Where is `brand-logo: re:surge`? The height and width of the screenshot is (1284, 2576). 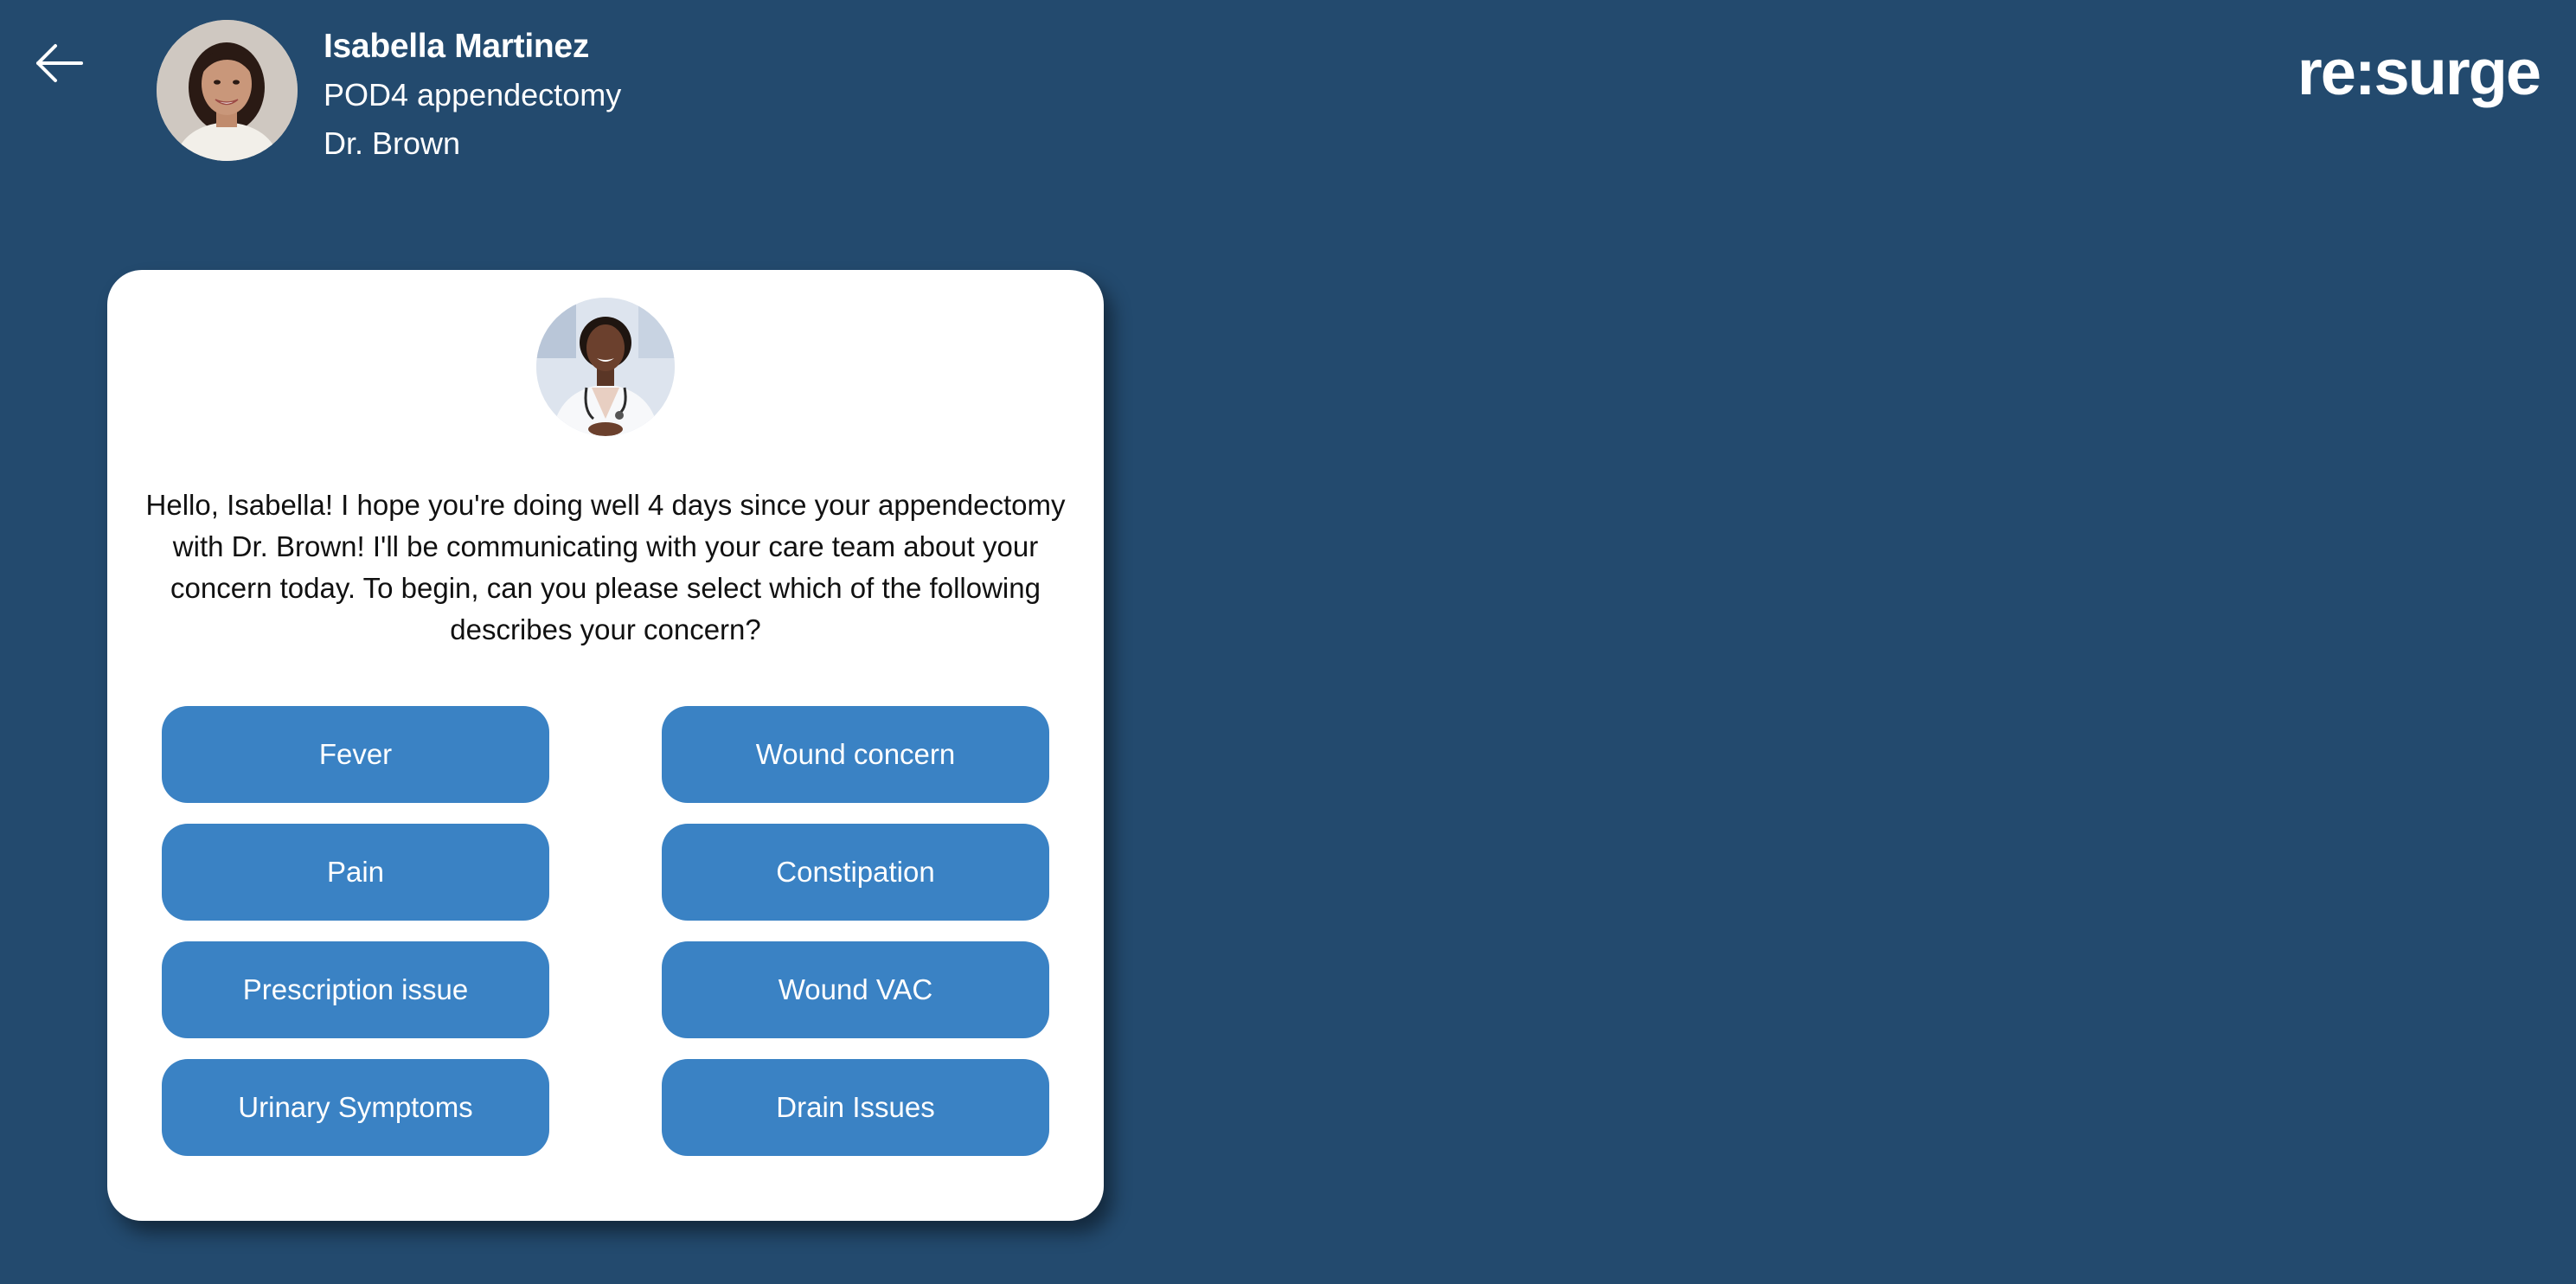 brand-logo: re:surge is located at coordinates (2419, 72).